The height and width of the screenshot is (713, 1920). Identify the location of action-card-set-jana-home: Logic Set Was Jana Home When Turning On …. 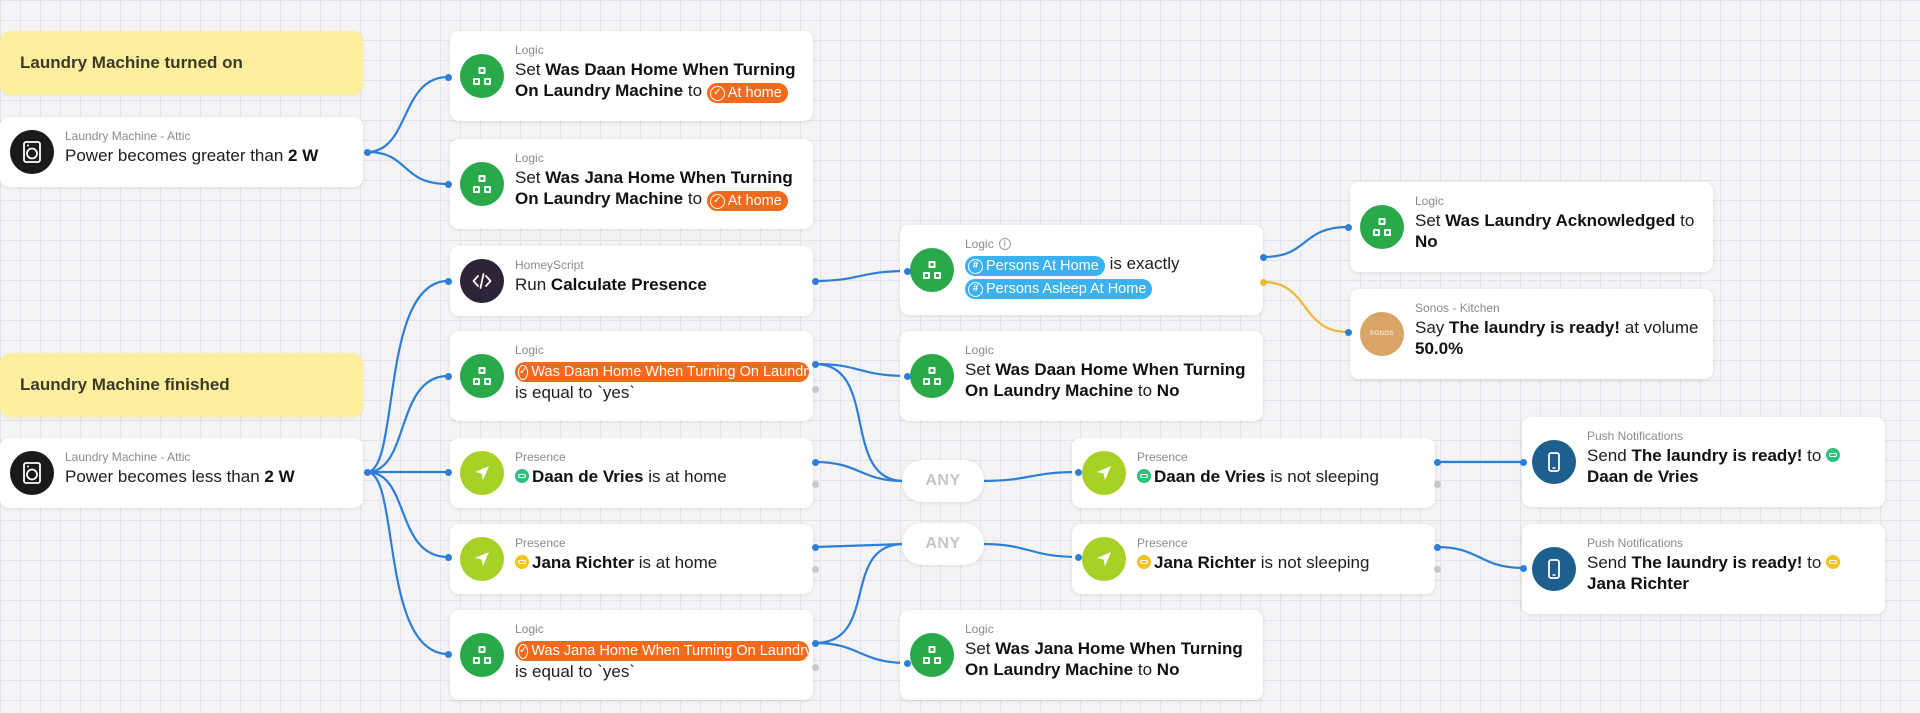
(631, 184).